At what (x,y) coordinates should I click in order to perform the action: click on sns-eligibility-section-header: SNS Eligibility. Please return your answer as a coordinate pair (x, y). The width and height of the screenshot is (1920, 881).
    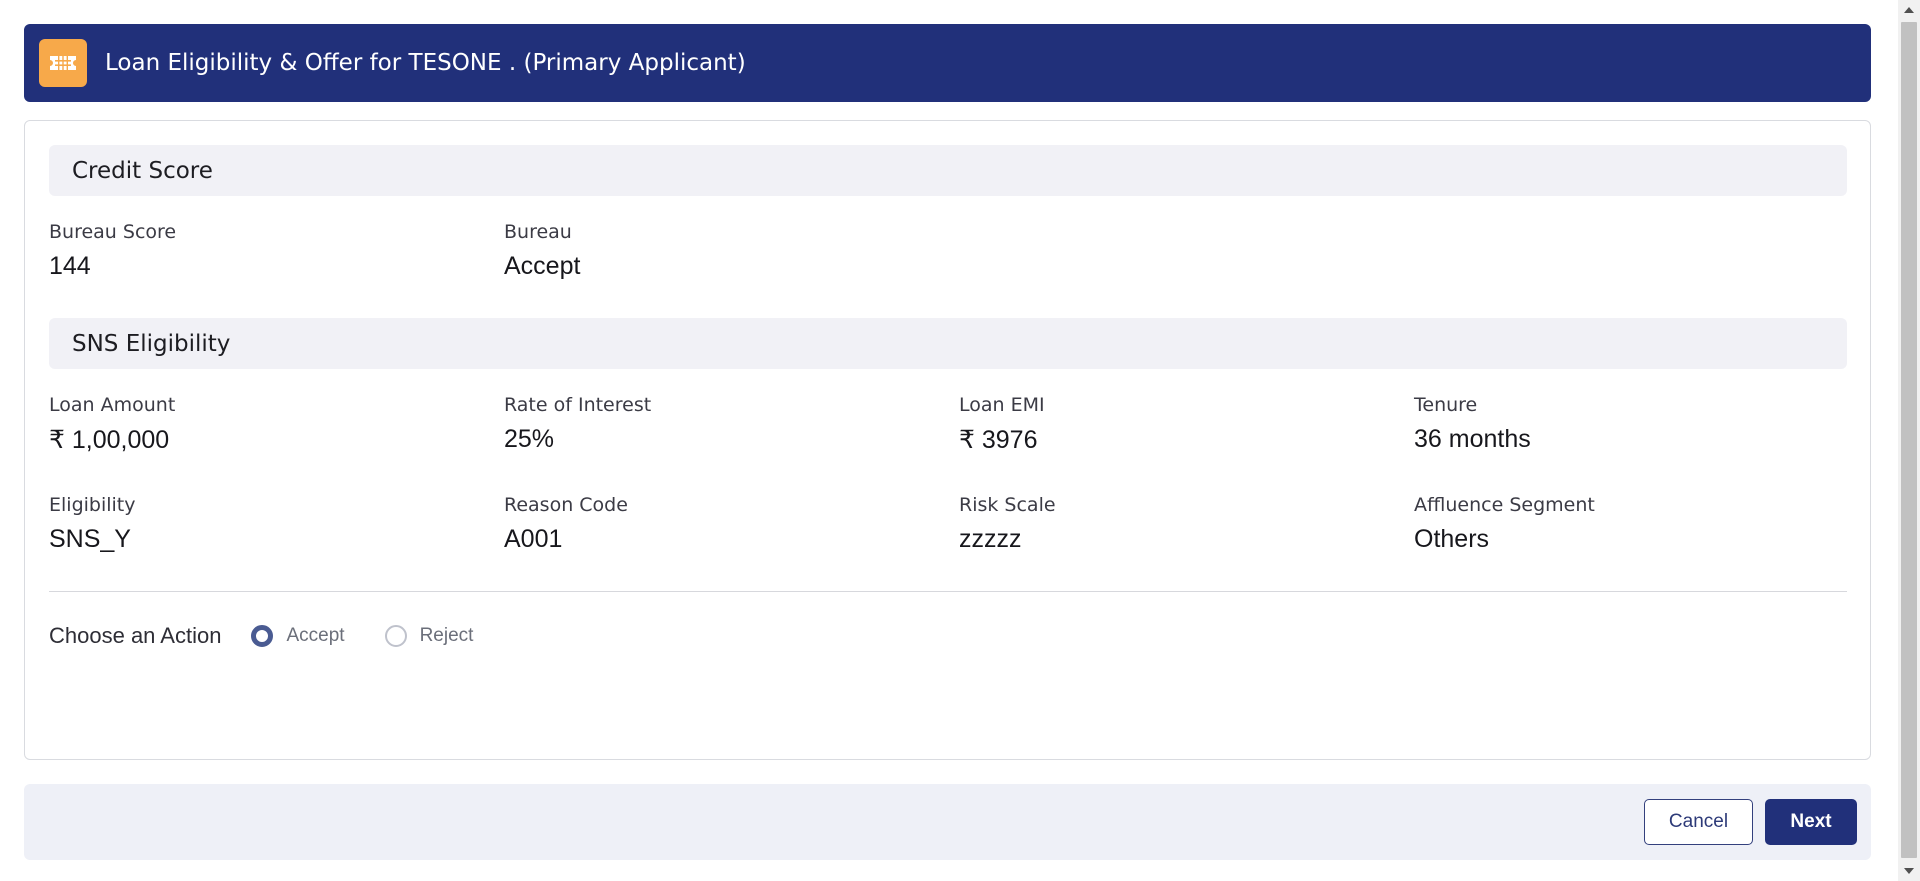
    Looking at the image, I should click on (948, 343).